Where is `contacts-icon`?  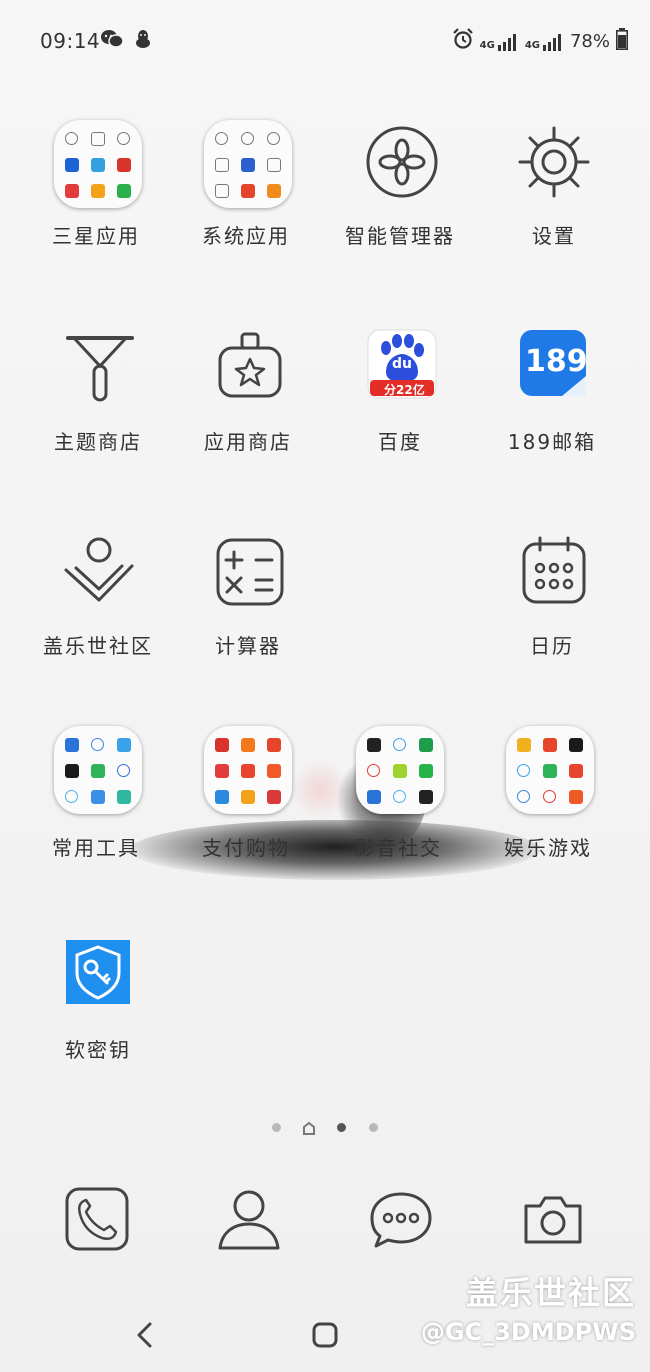 contacts-icon is located at coordinates (249, 1221).